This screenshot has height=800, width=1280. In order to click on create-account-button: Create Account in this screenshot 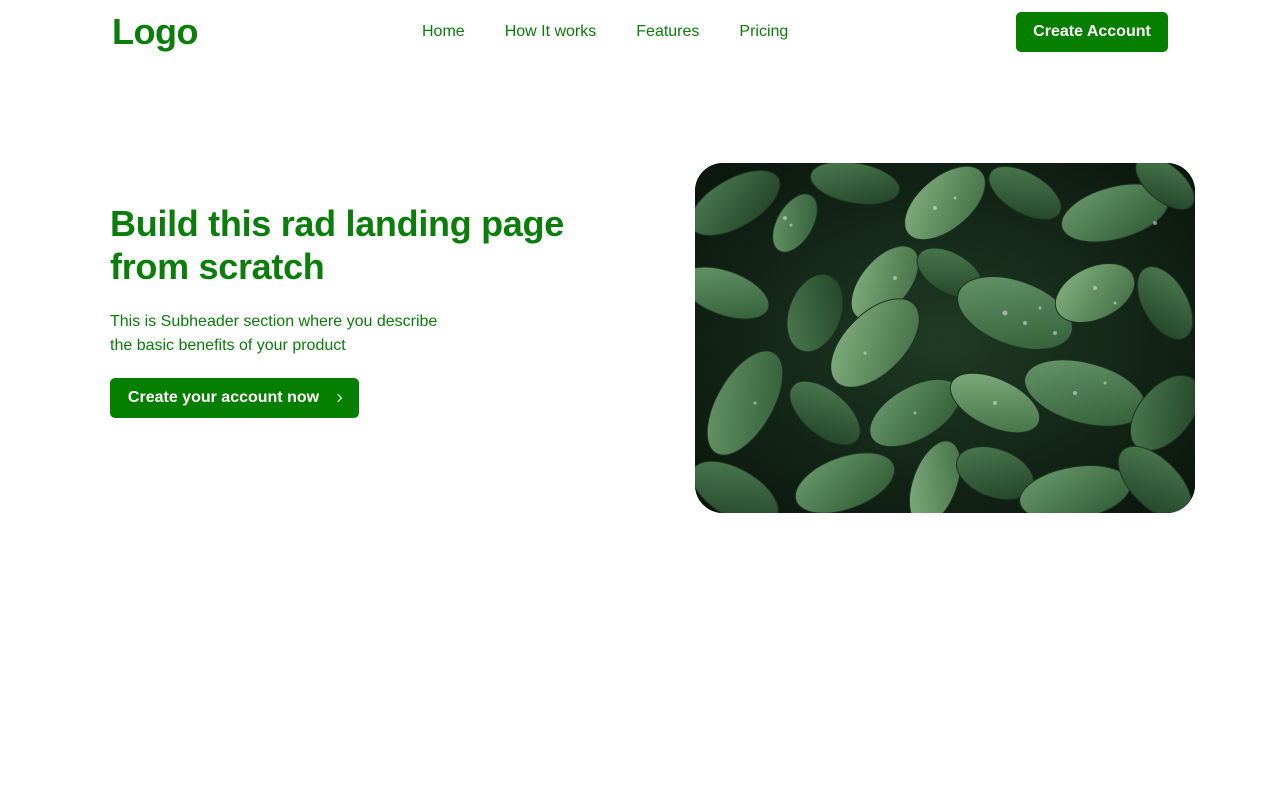, I will do `click(1092, 32)`.